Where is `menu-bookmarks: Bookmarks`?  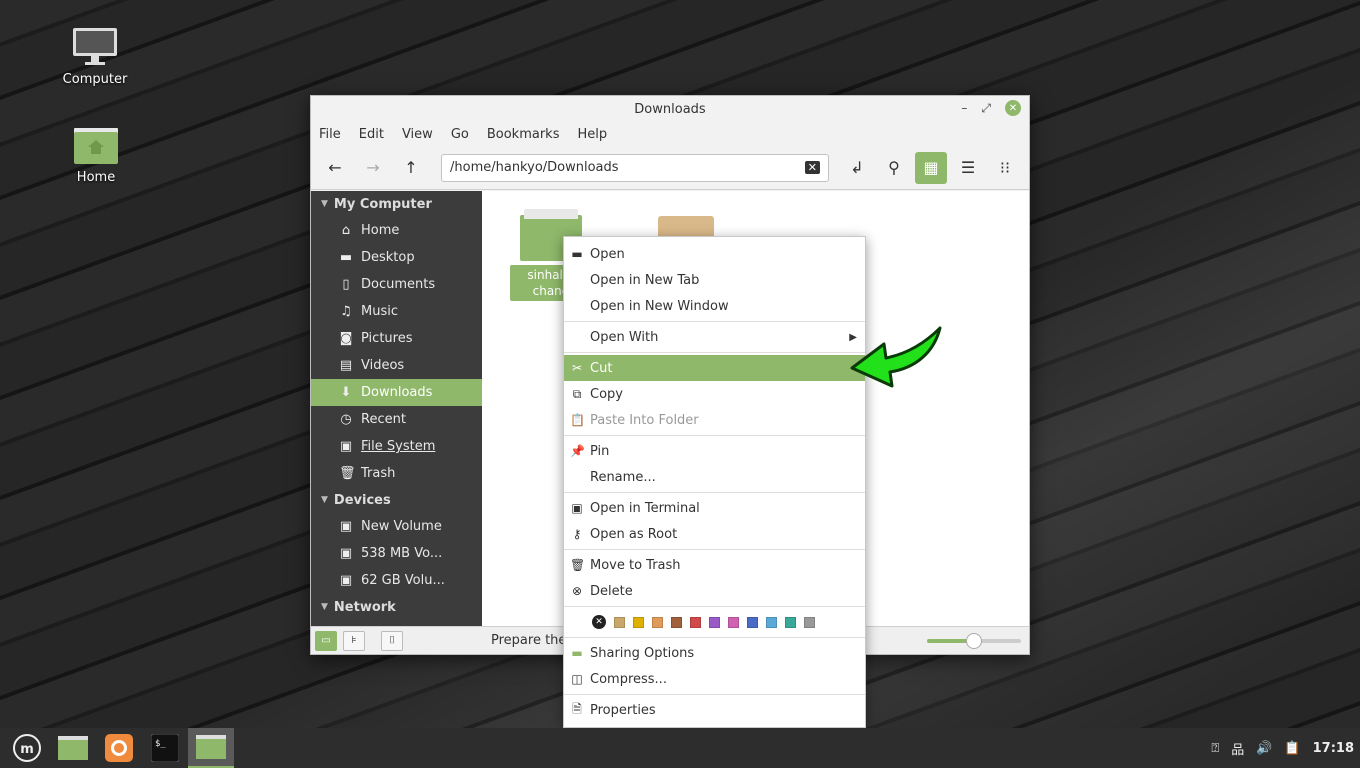 menu-bookmarks: Bookmarks is located at coordinates (523, 134).